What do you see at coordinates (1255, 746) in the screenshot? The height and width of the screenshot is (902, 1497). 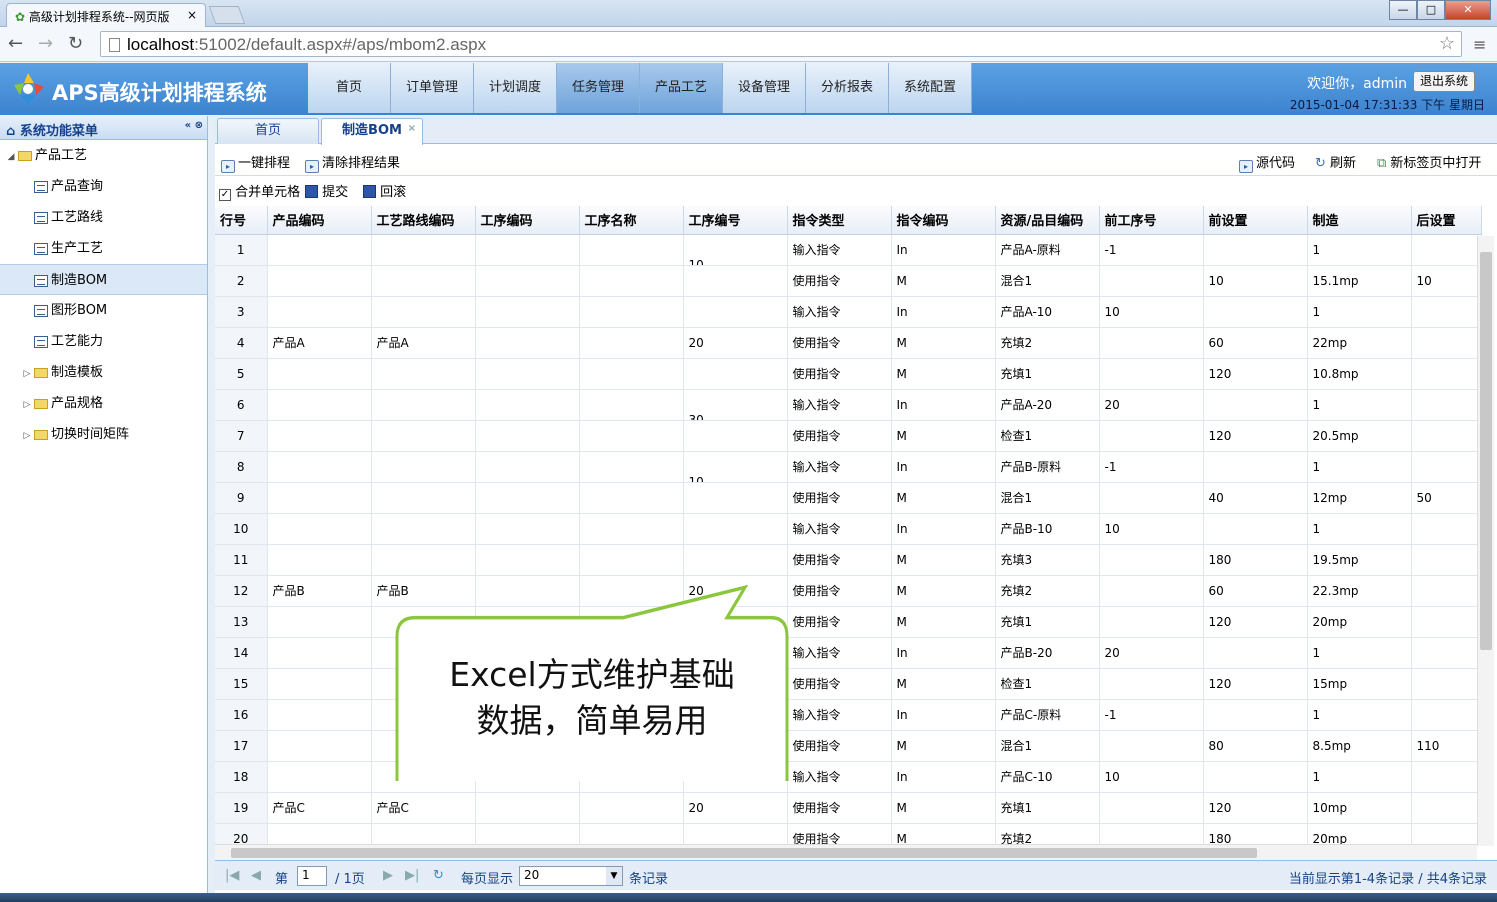 I see `table-cell: 80` at bounding box center [1255, 746].